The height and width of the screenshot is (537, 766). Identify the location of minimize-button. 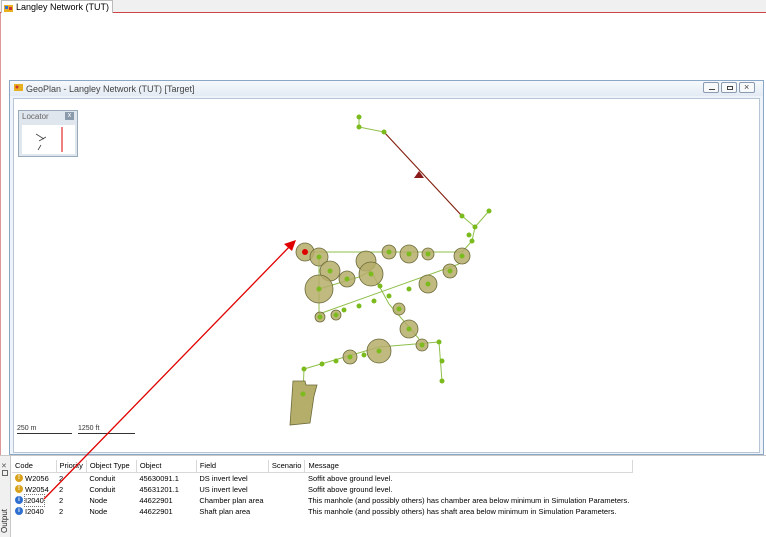
(711, 87).